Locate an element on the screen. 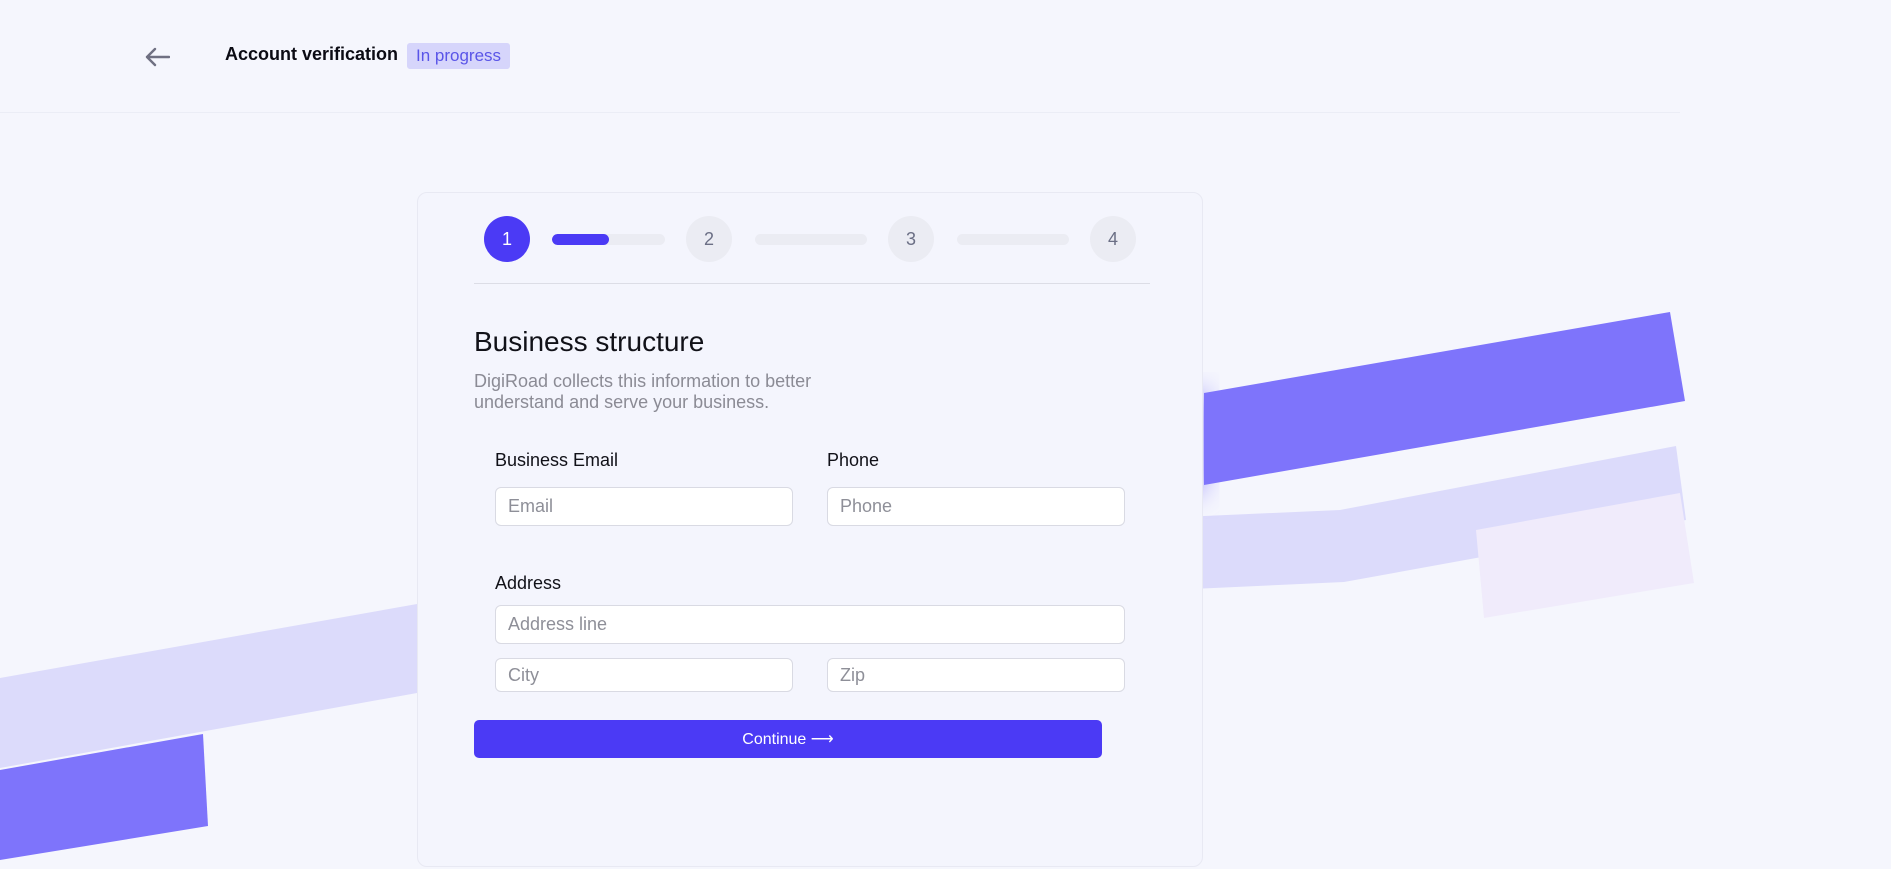 The image size is (1891, 869). step-4-indicator: 4 is located at coordinates (1113, 239).